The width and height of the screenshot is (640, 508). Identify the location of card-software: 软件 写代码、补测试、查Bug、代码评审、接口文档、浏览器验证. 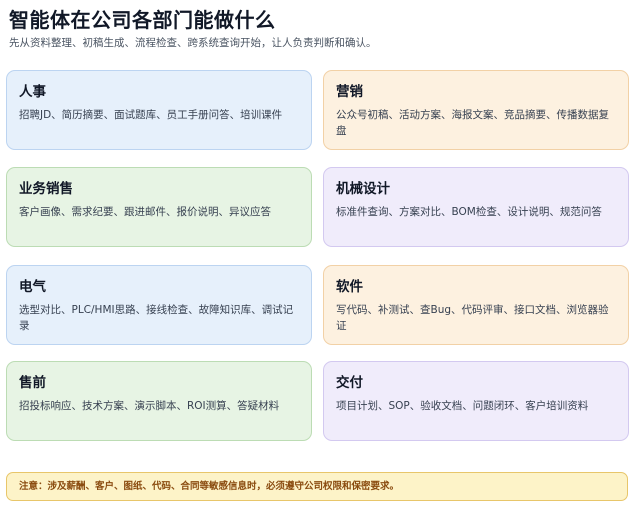
(476, 305).